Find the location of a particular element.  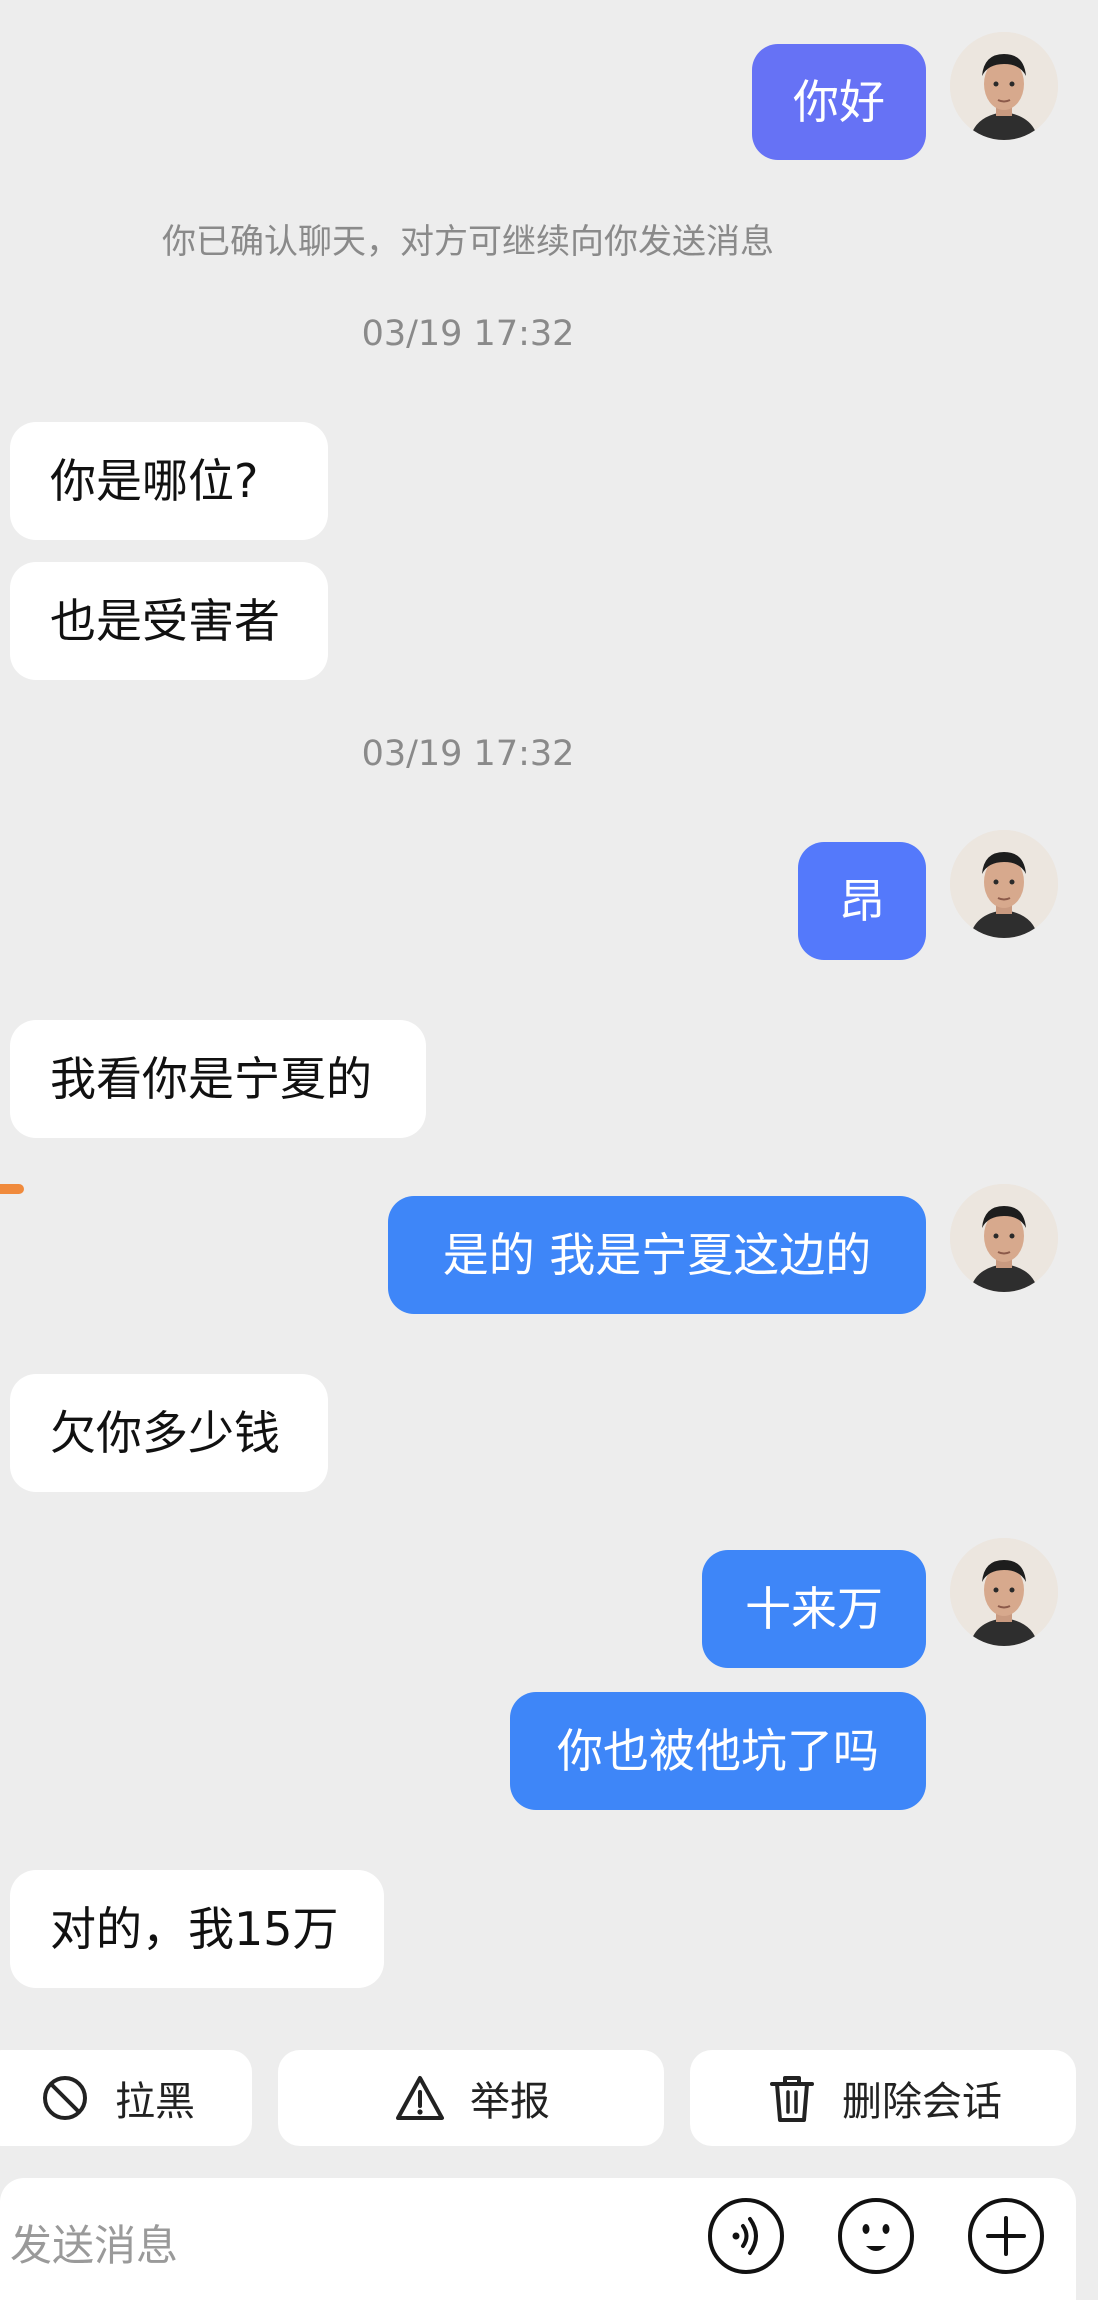

message-bubble-incoming: 也是受害者 is located at coordinates (169, 621).